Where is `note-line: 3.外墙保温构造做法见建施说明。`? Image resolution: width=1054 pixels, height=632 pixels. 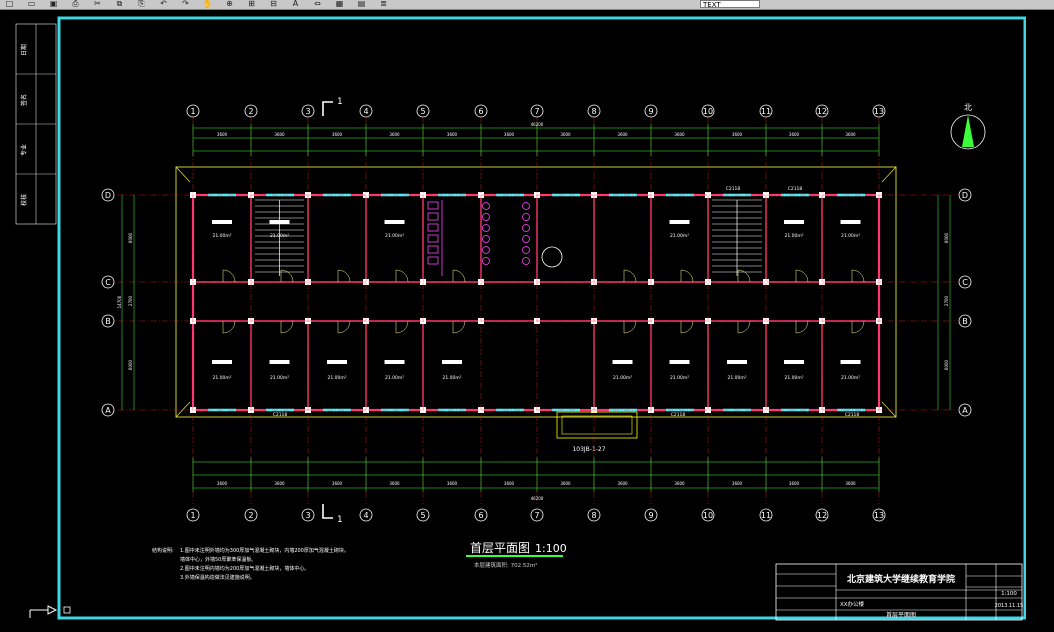
note-line: 3.外墙保温构造做法见建施说明。 is located at coordinates (217, 577).